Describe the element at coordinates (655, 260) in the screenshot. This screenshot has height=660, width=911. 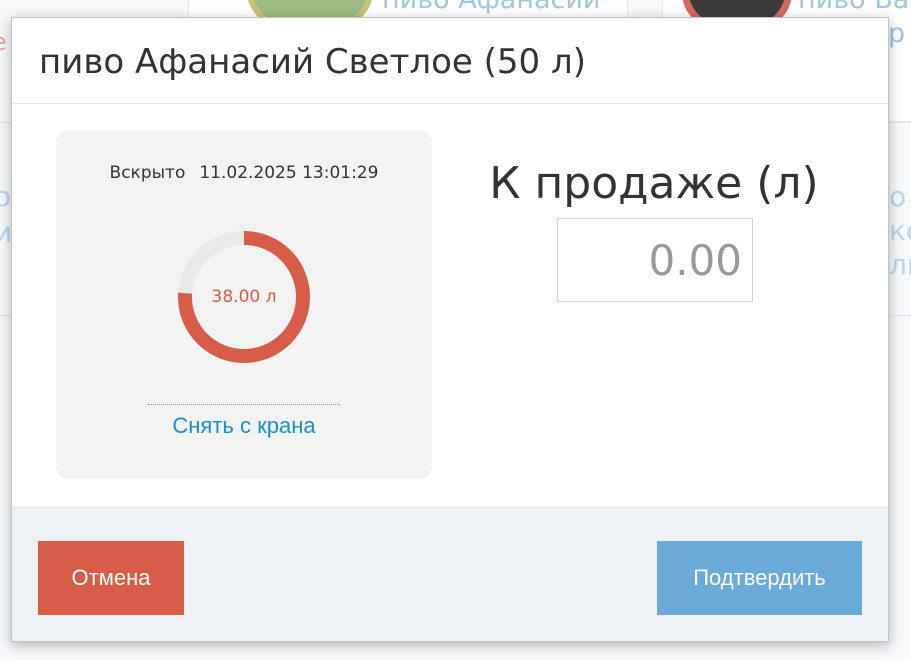
I see `sale-amount-input` at that location.